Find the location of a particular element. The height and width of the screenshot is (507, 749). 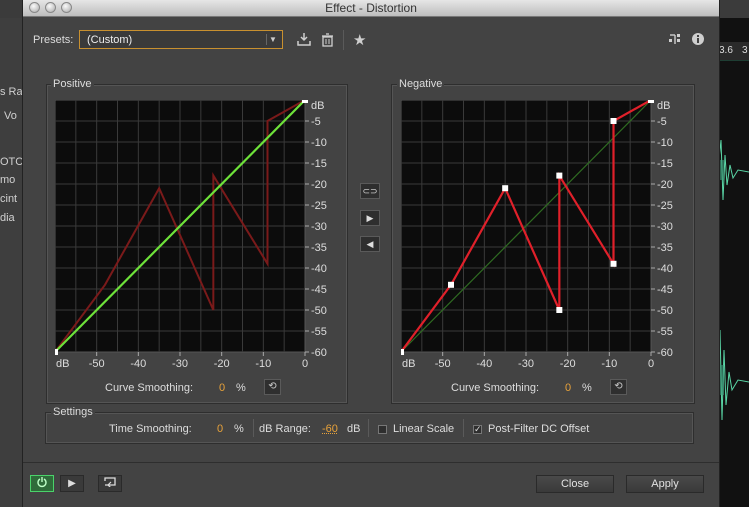

power-icon is located at coordinates (42, 482).